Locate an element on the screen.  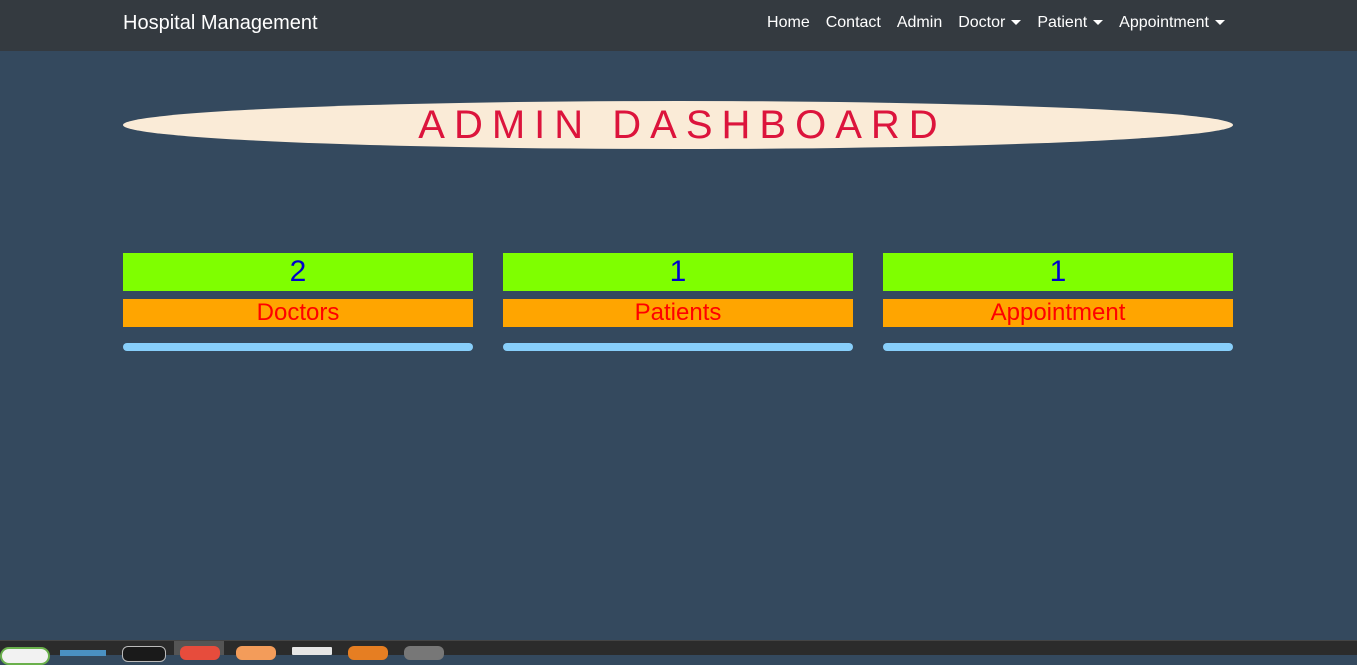
nav-admin-label: Admin is located at coordinates (919, 22).